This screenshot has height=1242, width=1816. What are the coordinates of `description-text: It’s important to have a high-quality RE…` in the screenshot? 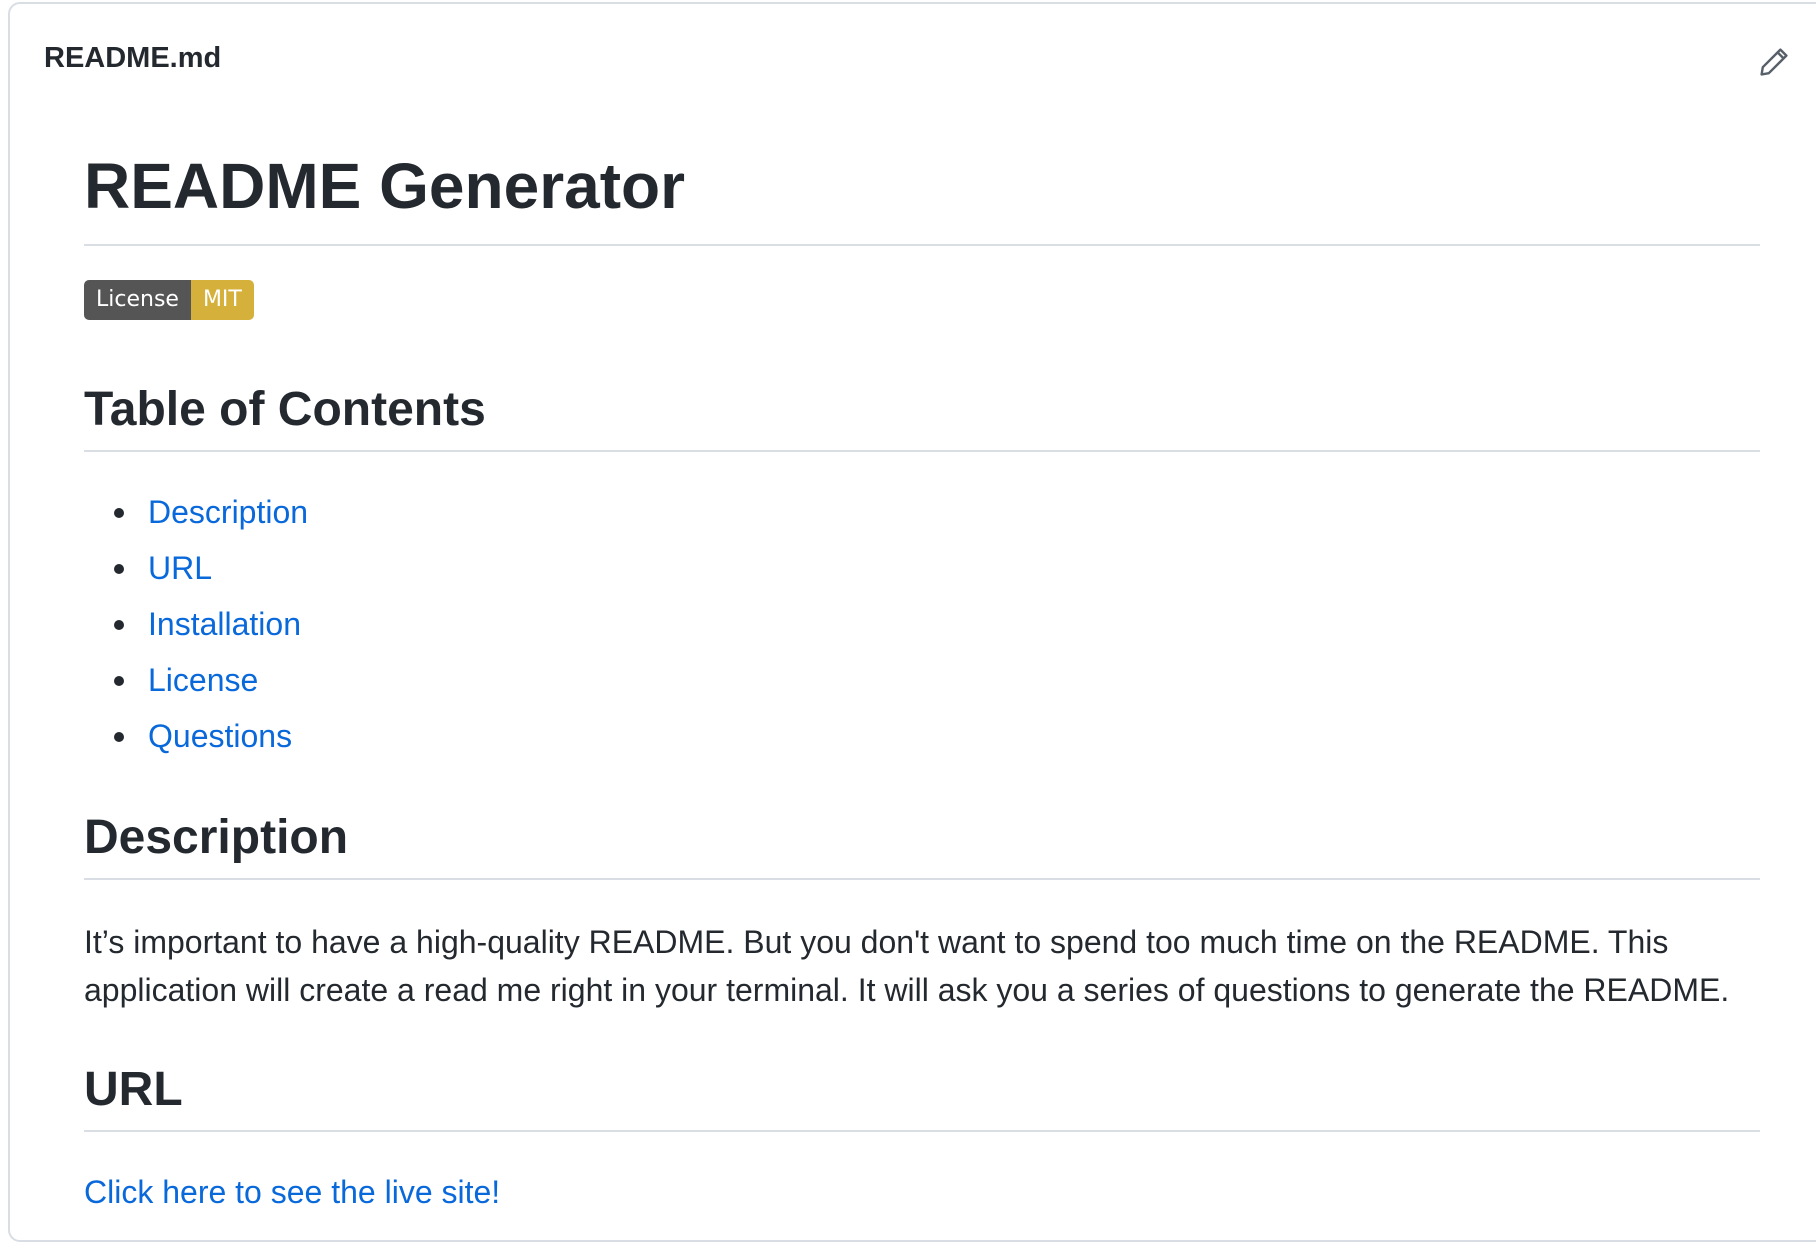 It's located at (907, 966).